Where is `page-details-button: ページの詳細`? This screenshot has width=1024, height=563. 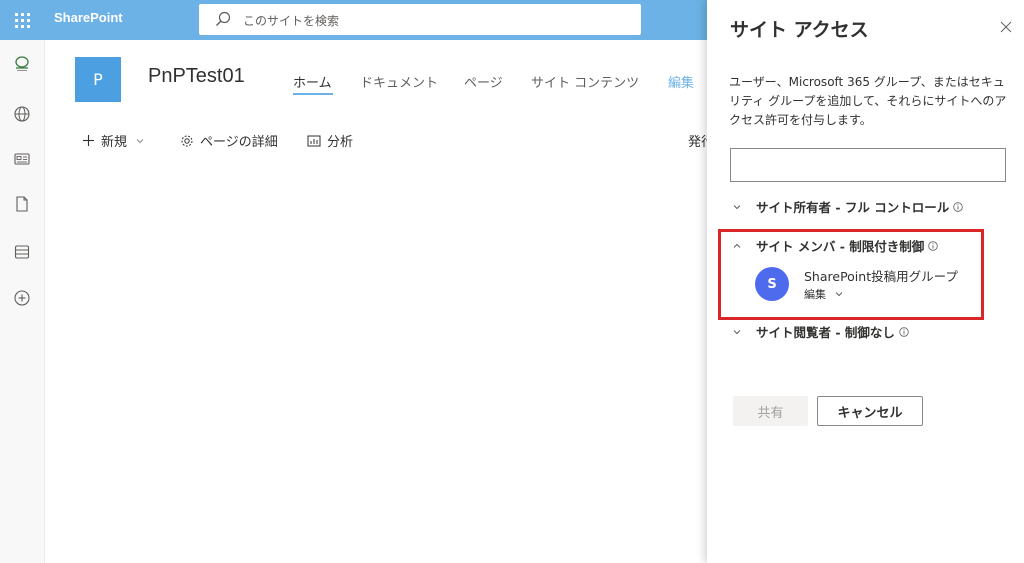
page-details-button: ページの詳細 is located at coordinates (229, 140).